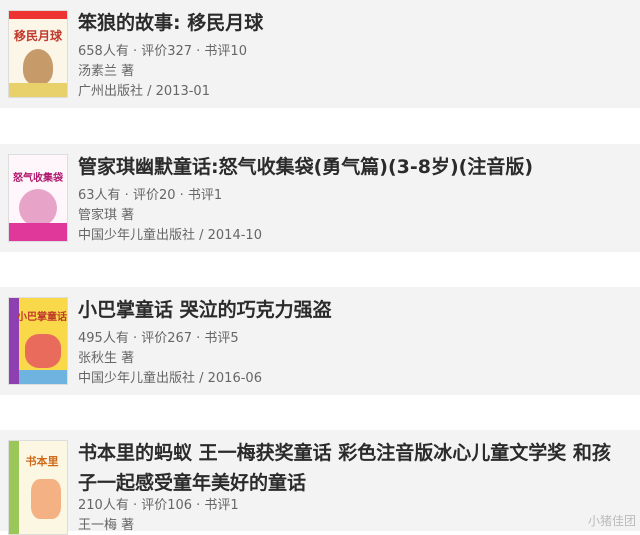 The height and width of the screenshot is (535, 640). What do you see at coordinates (106, 525) in the screenshot?
I see `book-author: 王一梅 著` at bounding box center [106, 525].